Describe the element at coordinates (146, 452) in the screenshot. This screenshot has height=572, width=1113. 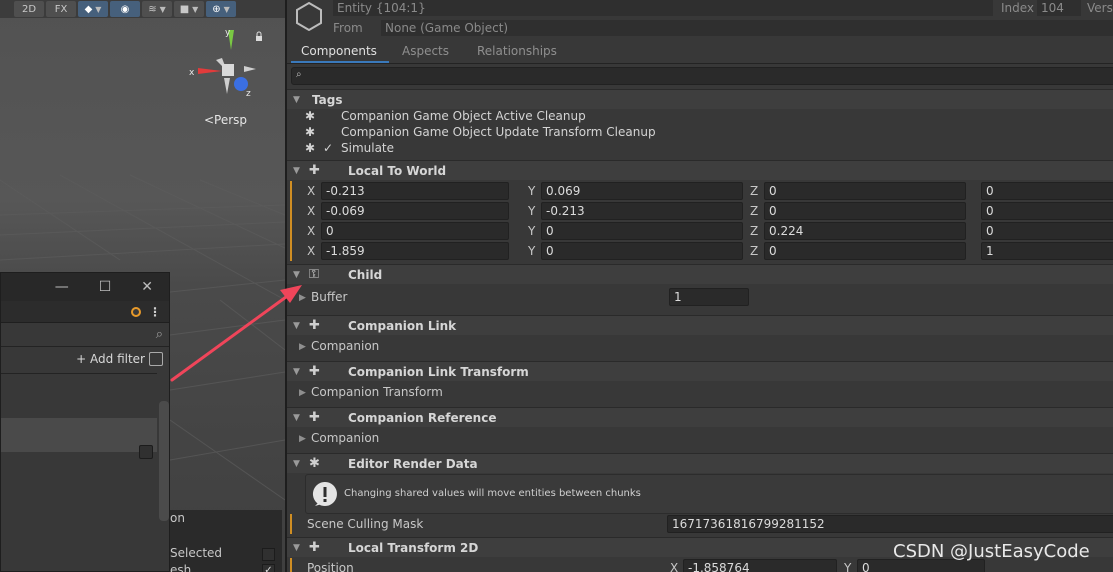
I see `list-checkbox` at that location.